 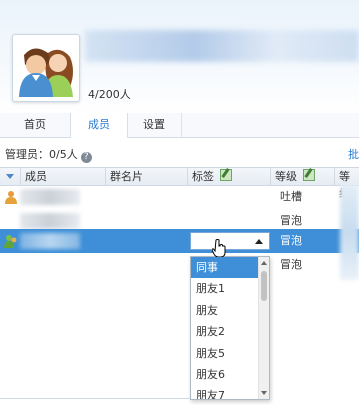 I want to click on col-tag-label: 标签, so click(x=203, y=176).